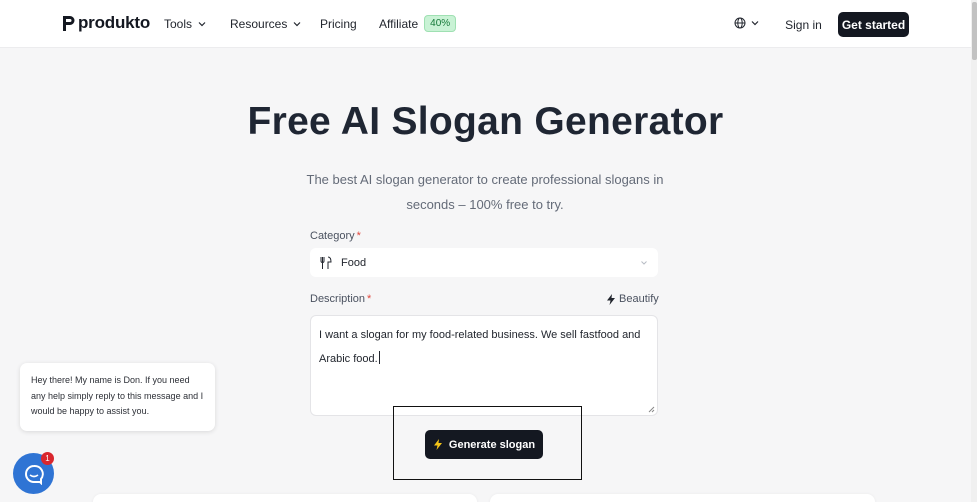  I want to click on produkto-logo-icon, so click(69, 23).